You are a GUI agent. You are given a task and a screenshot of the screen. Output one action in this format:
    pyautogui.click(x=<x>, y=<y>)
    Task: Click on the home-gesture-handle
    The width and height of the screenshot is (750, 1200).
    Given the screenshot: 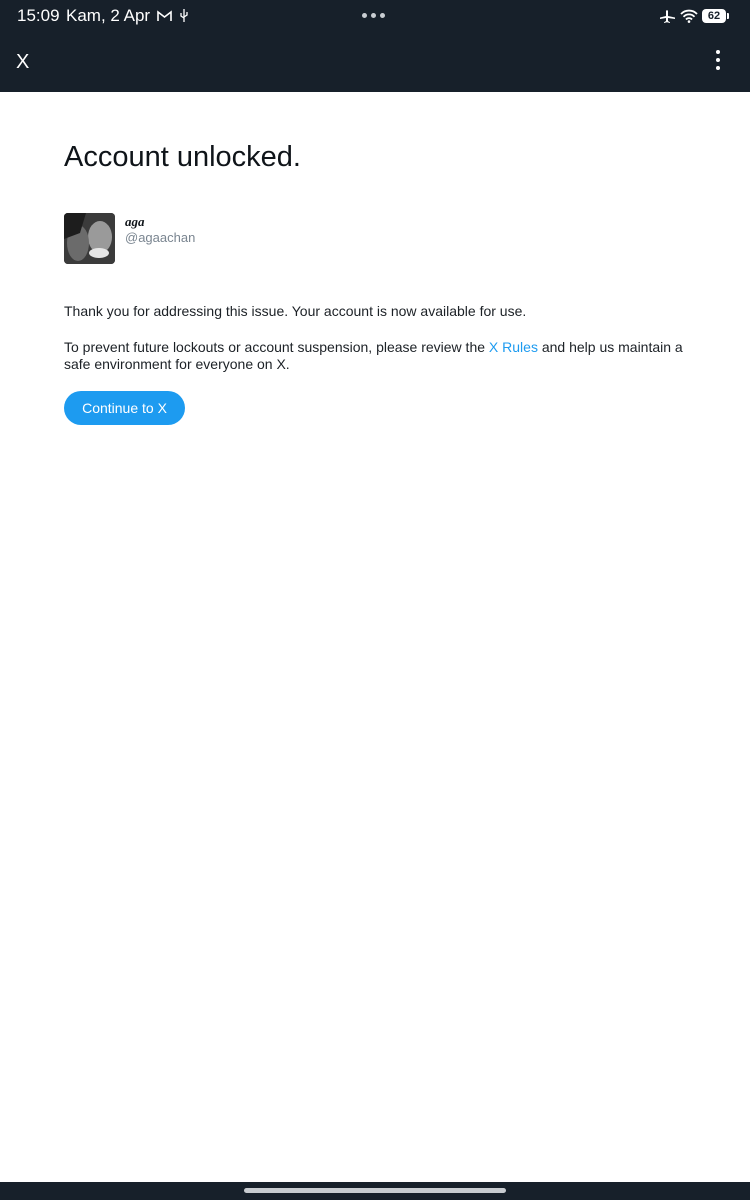 What is the action you would take?
    pyautogui.click(x=375, y=1190)
    